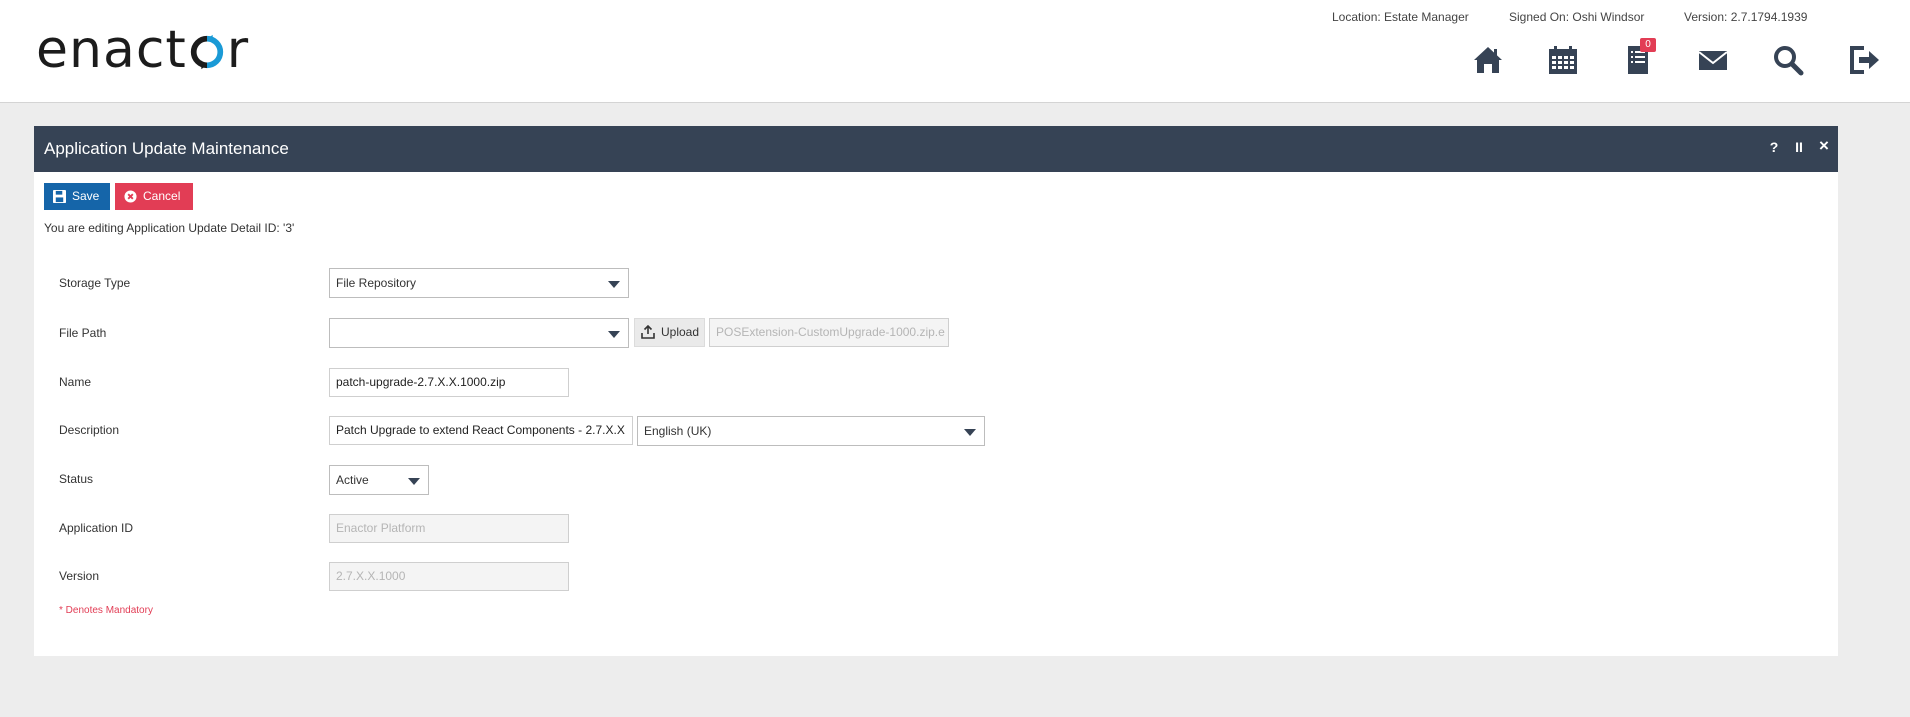 This screenshot has height=717, width=1910. Describe the element at coordinates (1713, 60) in the screenshot. I see `mail-icon` at that location.